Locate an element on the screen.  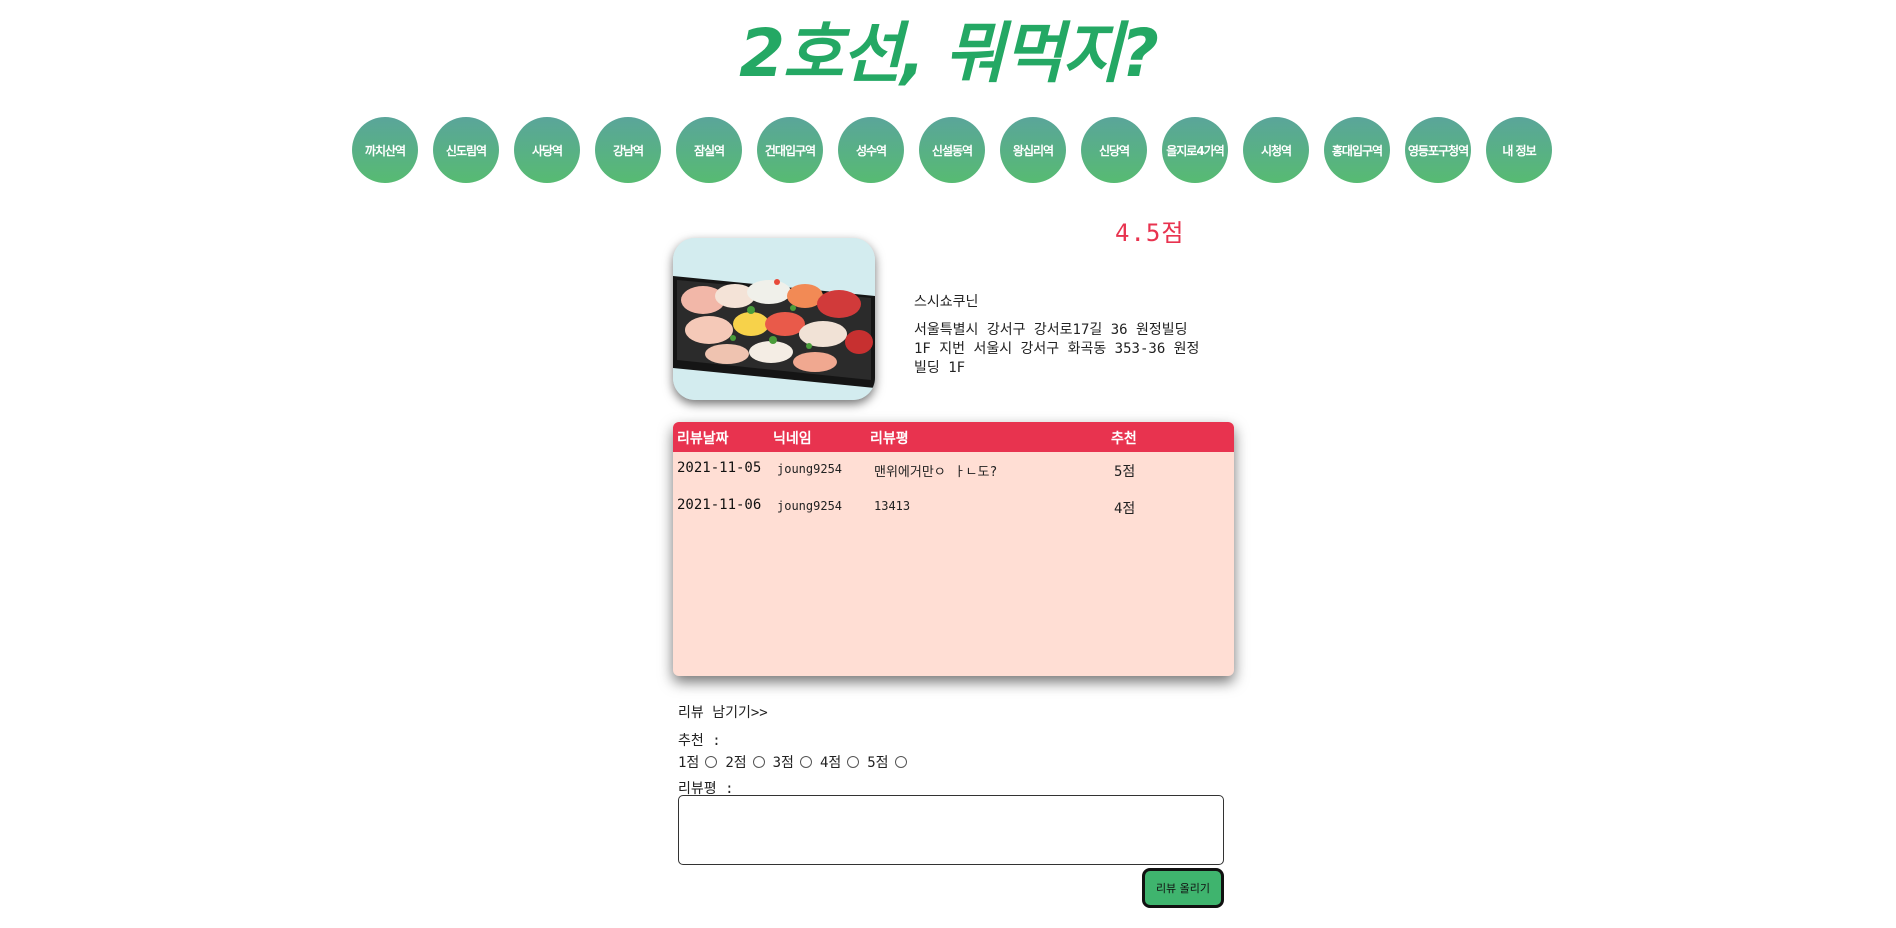
review-row: 2021-11-05 joung9254 맨위에거만ㅇ ㅏㄴ도? 5점 is located at coordinates (953, 475).